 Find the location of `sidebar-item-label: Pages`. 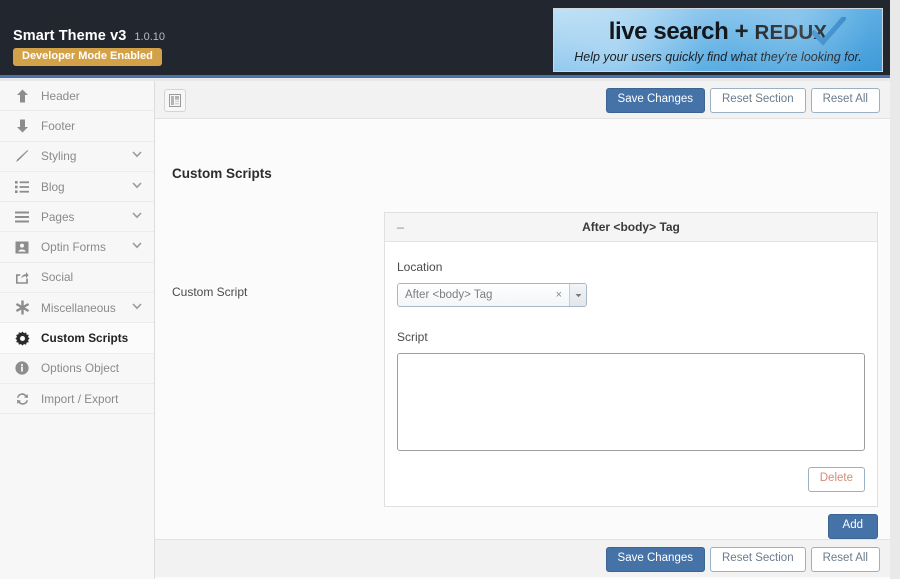

sidebar-item-label: Pages is located at coordinates (58, 216).